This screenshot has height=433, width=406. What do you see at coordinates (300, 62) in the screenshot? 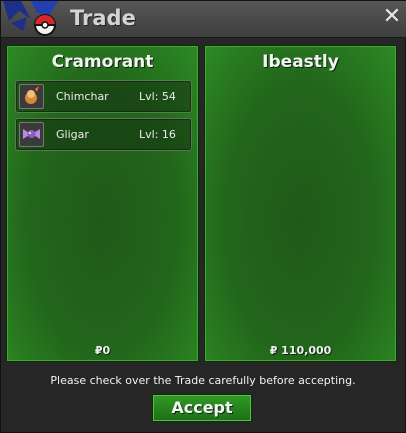
I see `trainer-name: Ibeastly` at bounding box center [300, 62].